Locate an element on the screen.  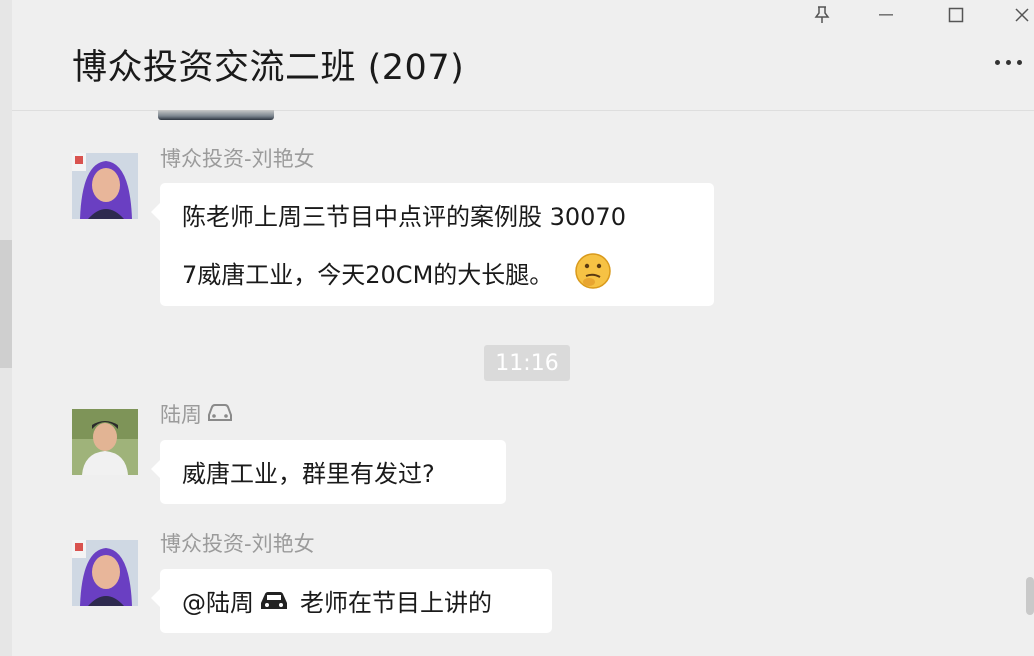
window-controls is located at coordinates (904, 15).